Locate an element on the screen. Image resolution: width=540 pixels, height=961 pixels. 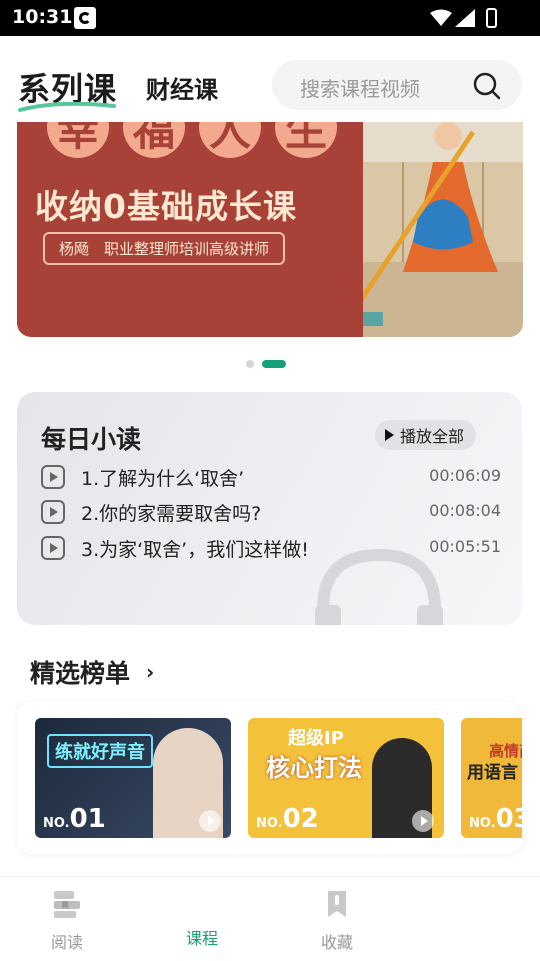
nav-course-icon-placeholder is located at coordinates (202, 904).